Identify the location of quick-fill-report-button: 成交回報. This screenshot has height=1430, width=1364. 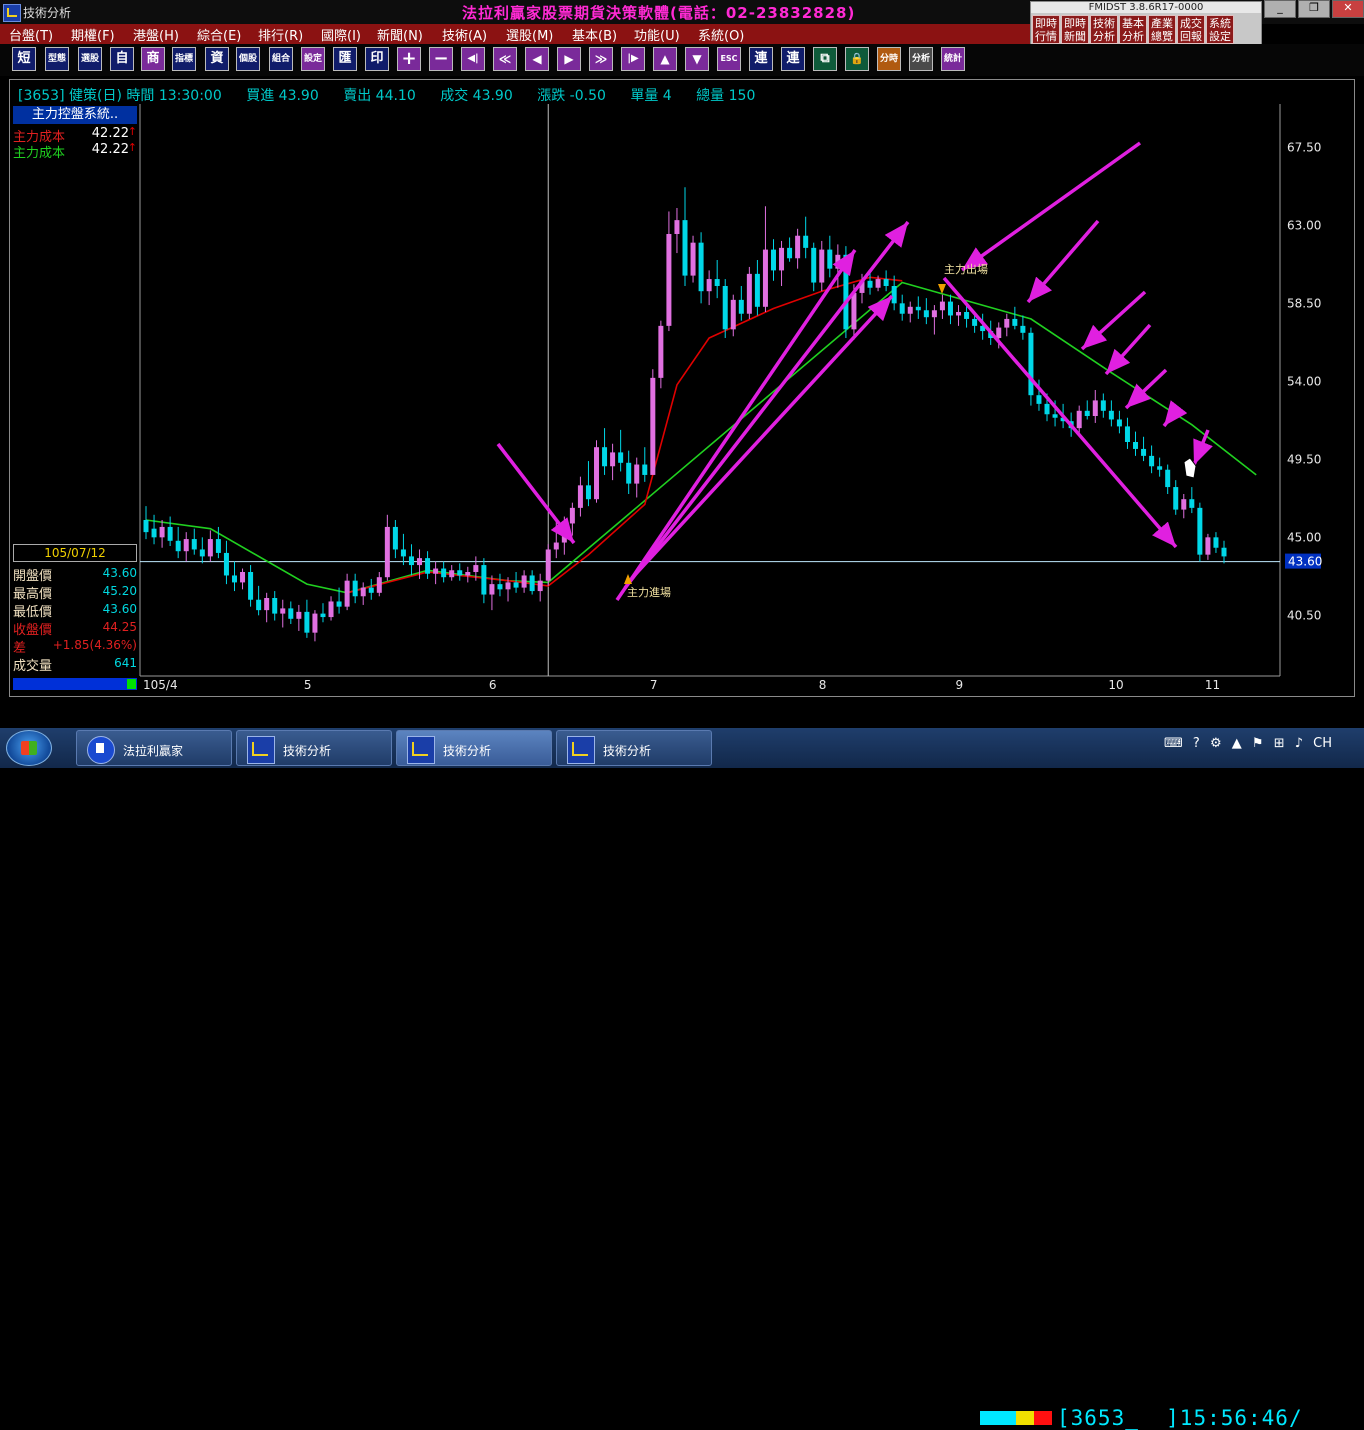
(1191, 29).